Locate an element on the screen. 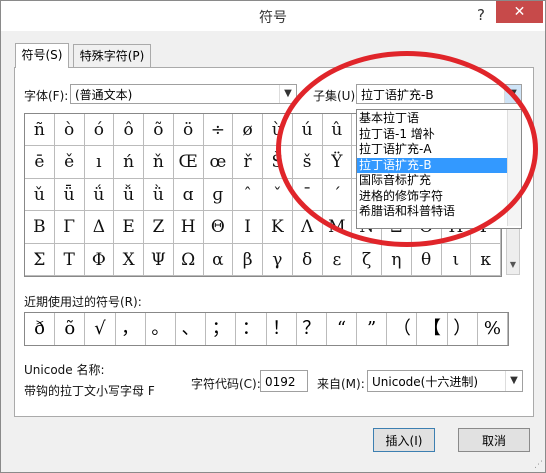 This screenshot has width=546, height=473. subset-option: 拉丁语扩充-A is located at coordinates (432, 149).